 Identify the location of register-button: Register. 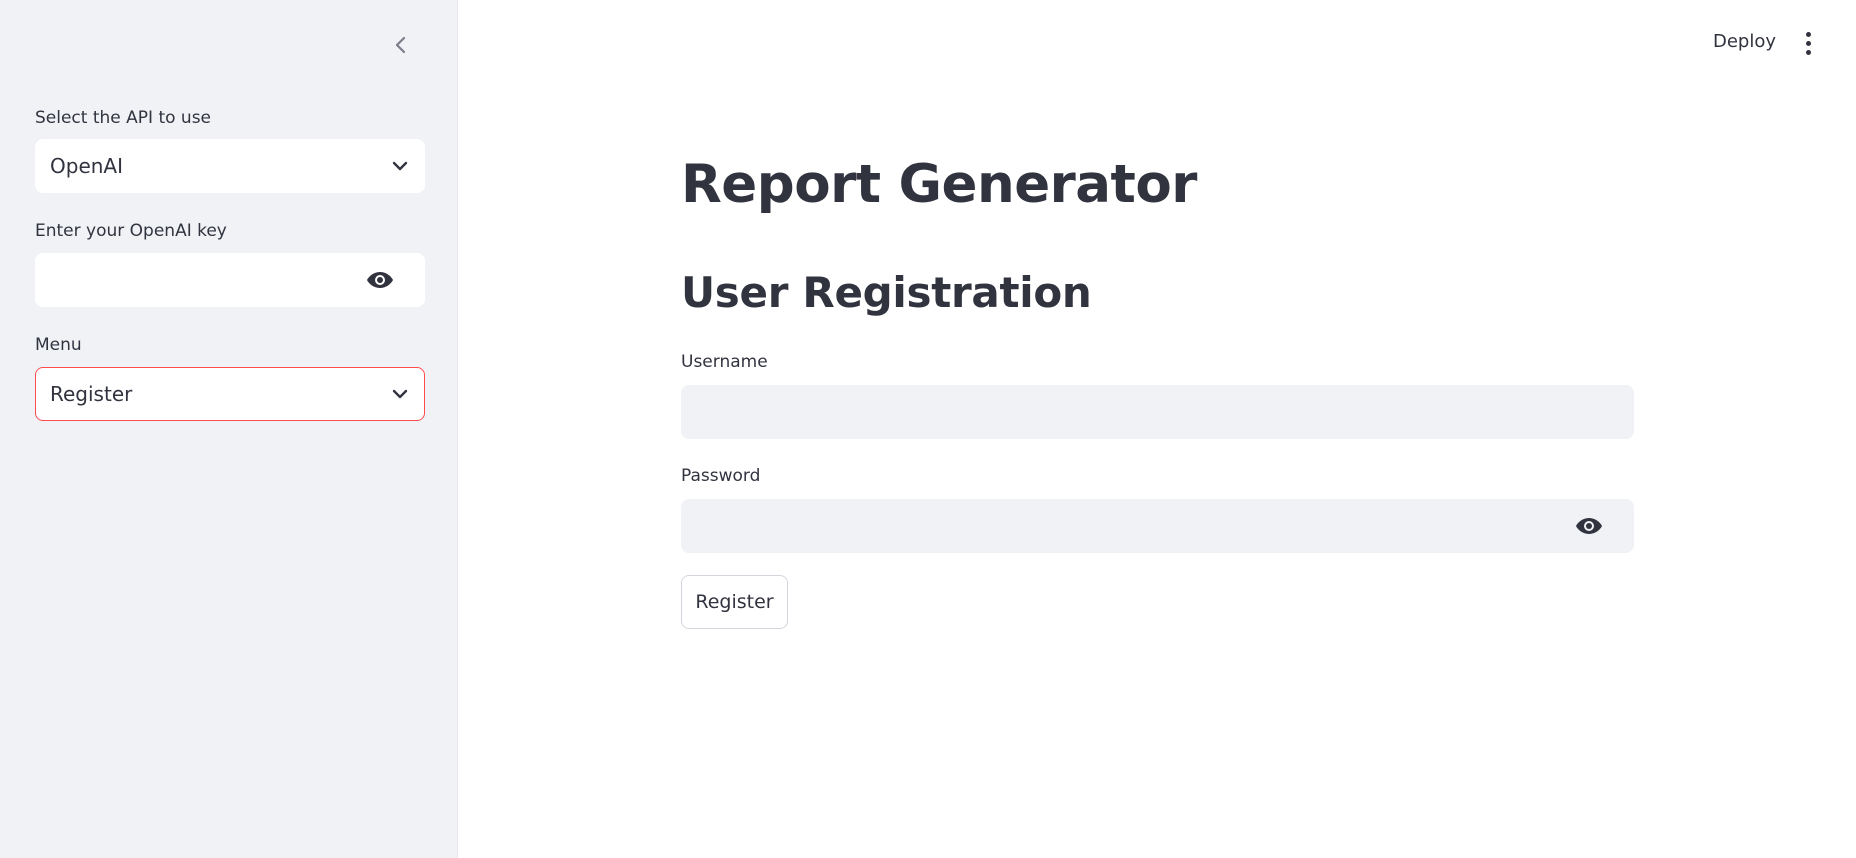
(734, 602).